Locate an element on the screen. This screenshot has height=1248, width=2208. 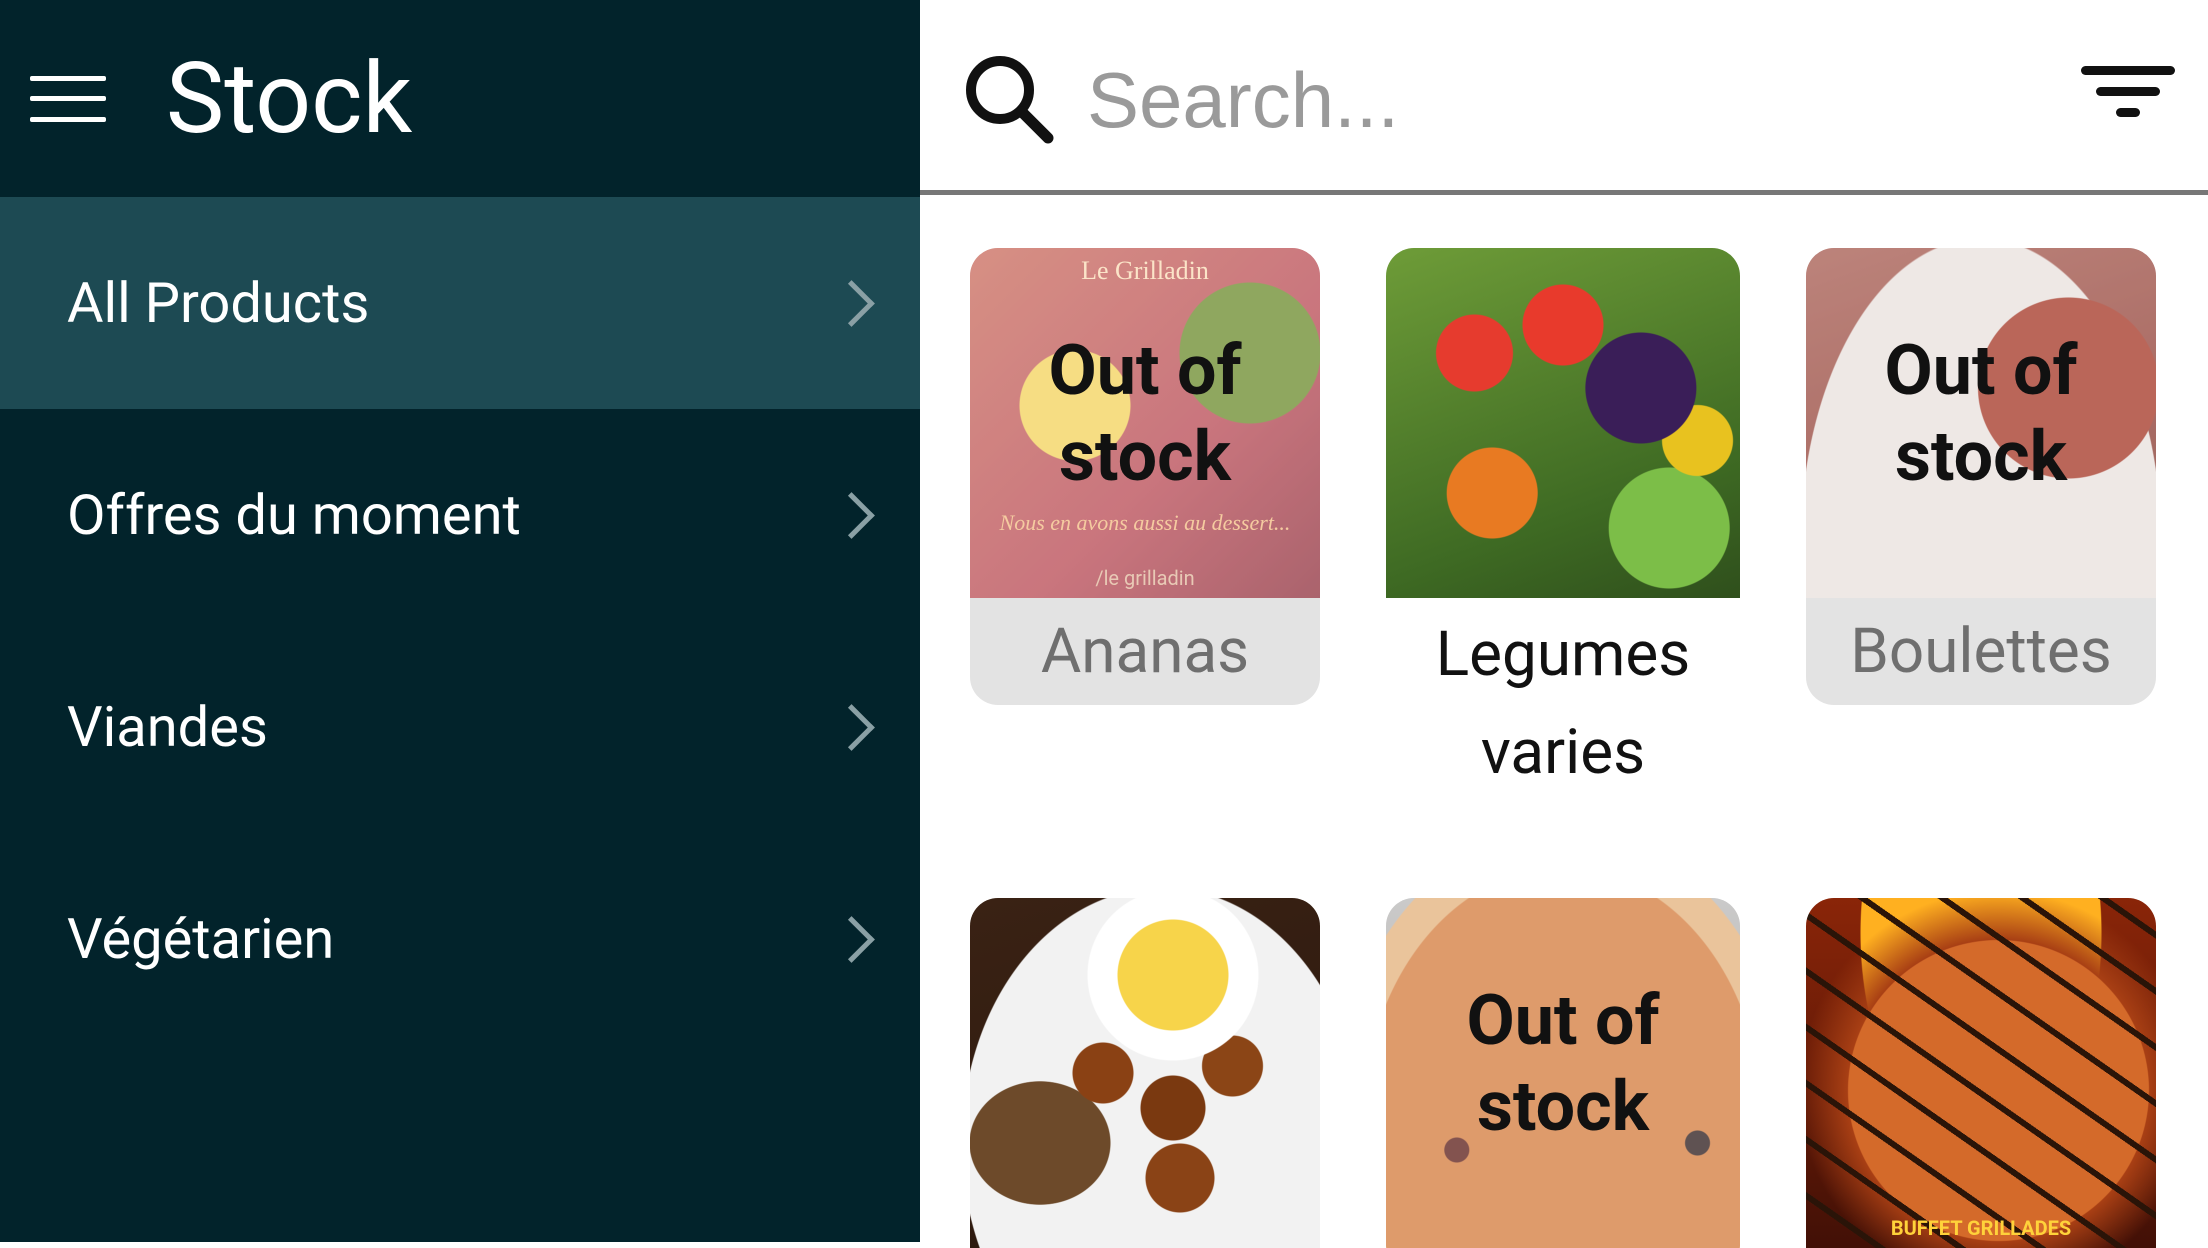
product-card-legumes: Legumes varies is located at coordinates (1563, 529).